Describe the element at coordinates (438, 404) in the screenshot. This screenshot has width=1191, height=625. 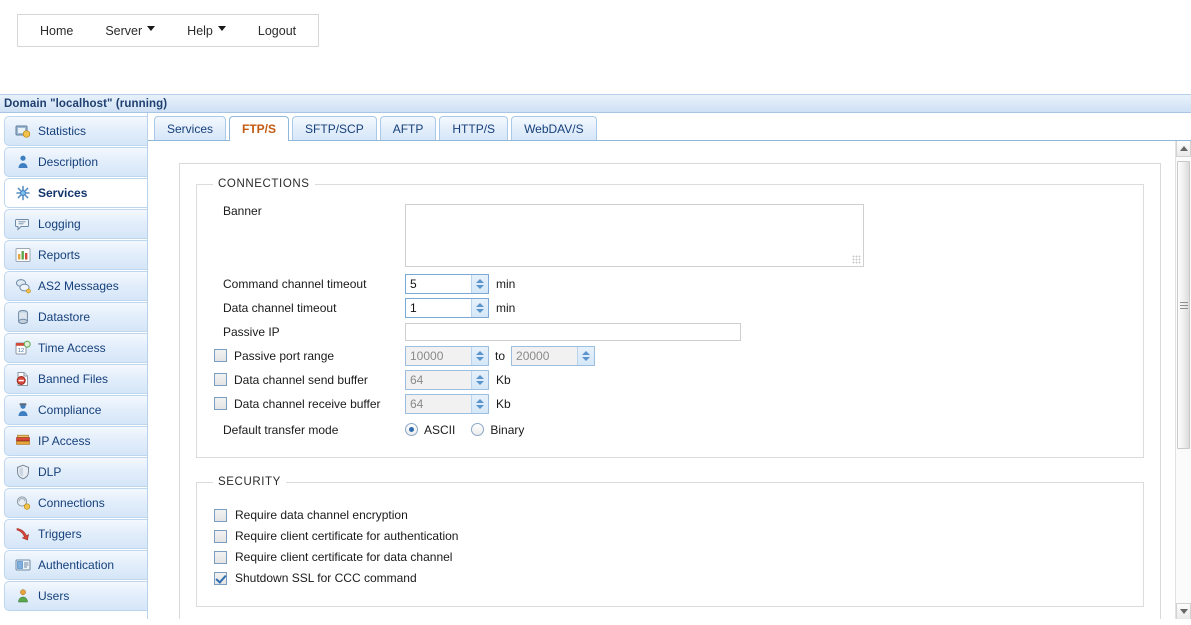
I see `receive-buffer-value: 64` at that location.